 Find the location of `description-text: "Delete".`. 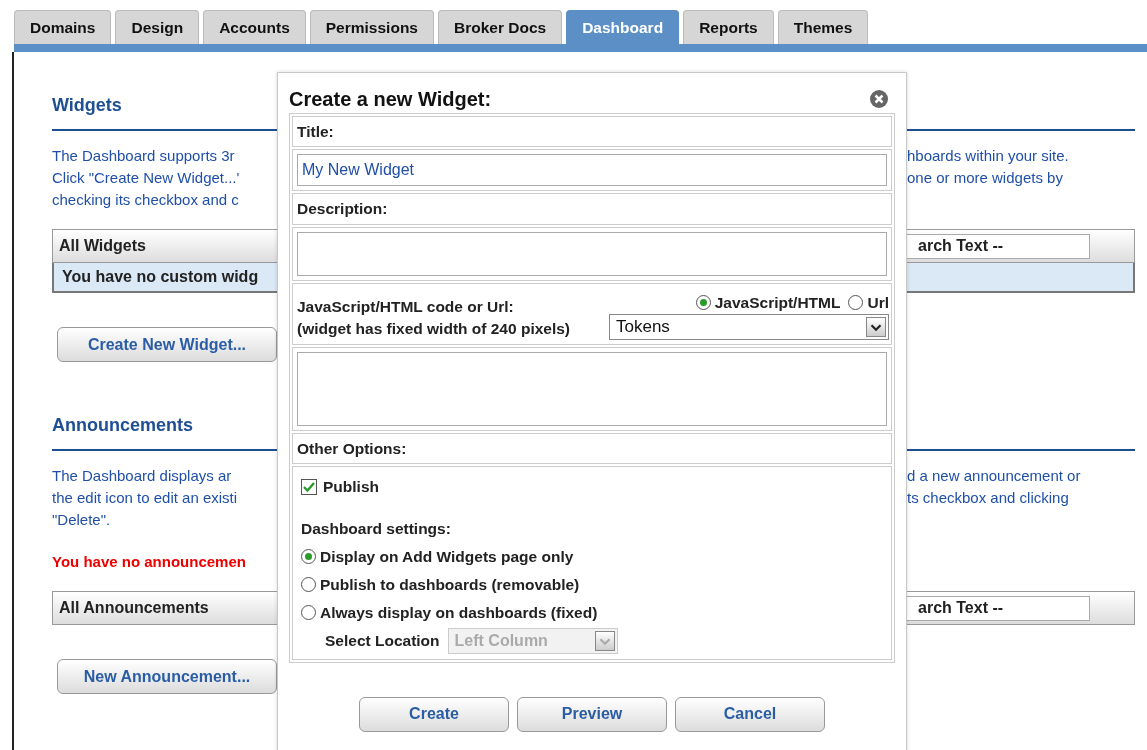

description-text: "Delete". is located at coordinates (82, 520).